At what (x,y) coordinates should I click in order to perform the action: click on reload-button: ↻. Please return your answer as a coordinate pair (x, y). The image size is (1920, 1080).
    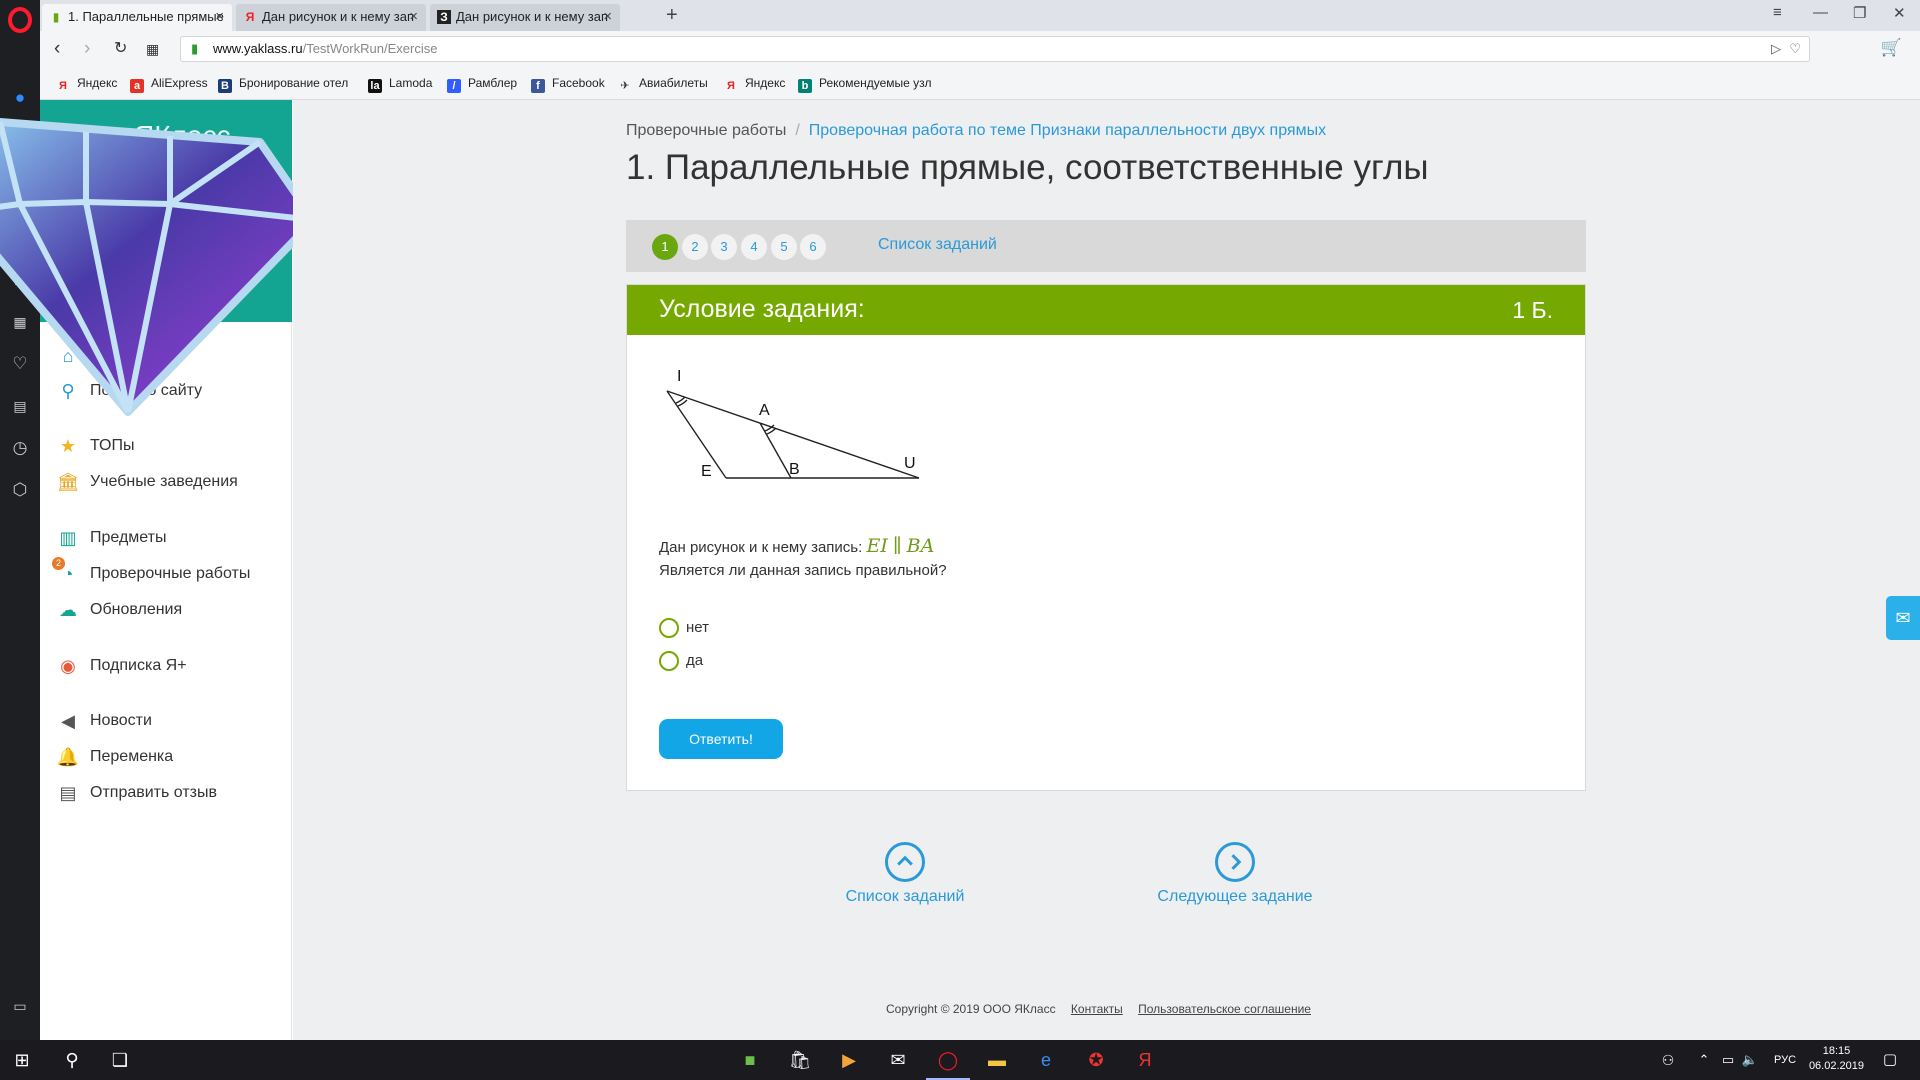
    Looking at the image, I should click on (120, 49).